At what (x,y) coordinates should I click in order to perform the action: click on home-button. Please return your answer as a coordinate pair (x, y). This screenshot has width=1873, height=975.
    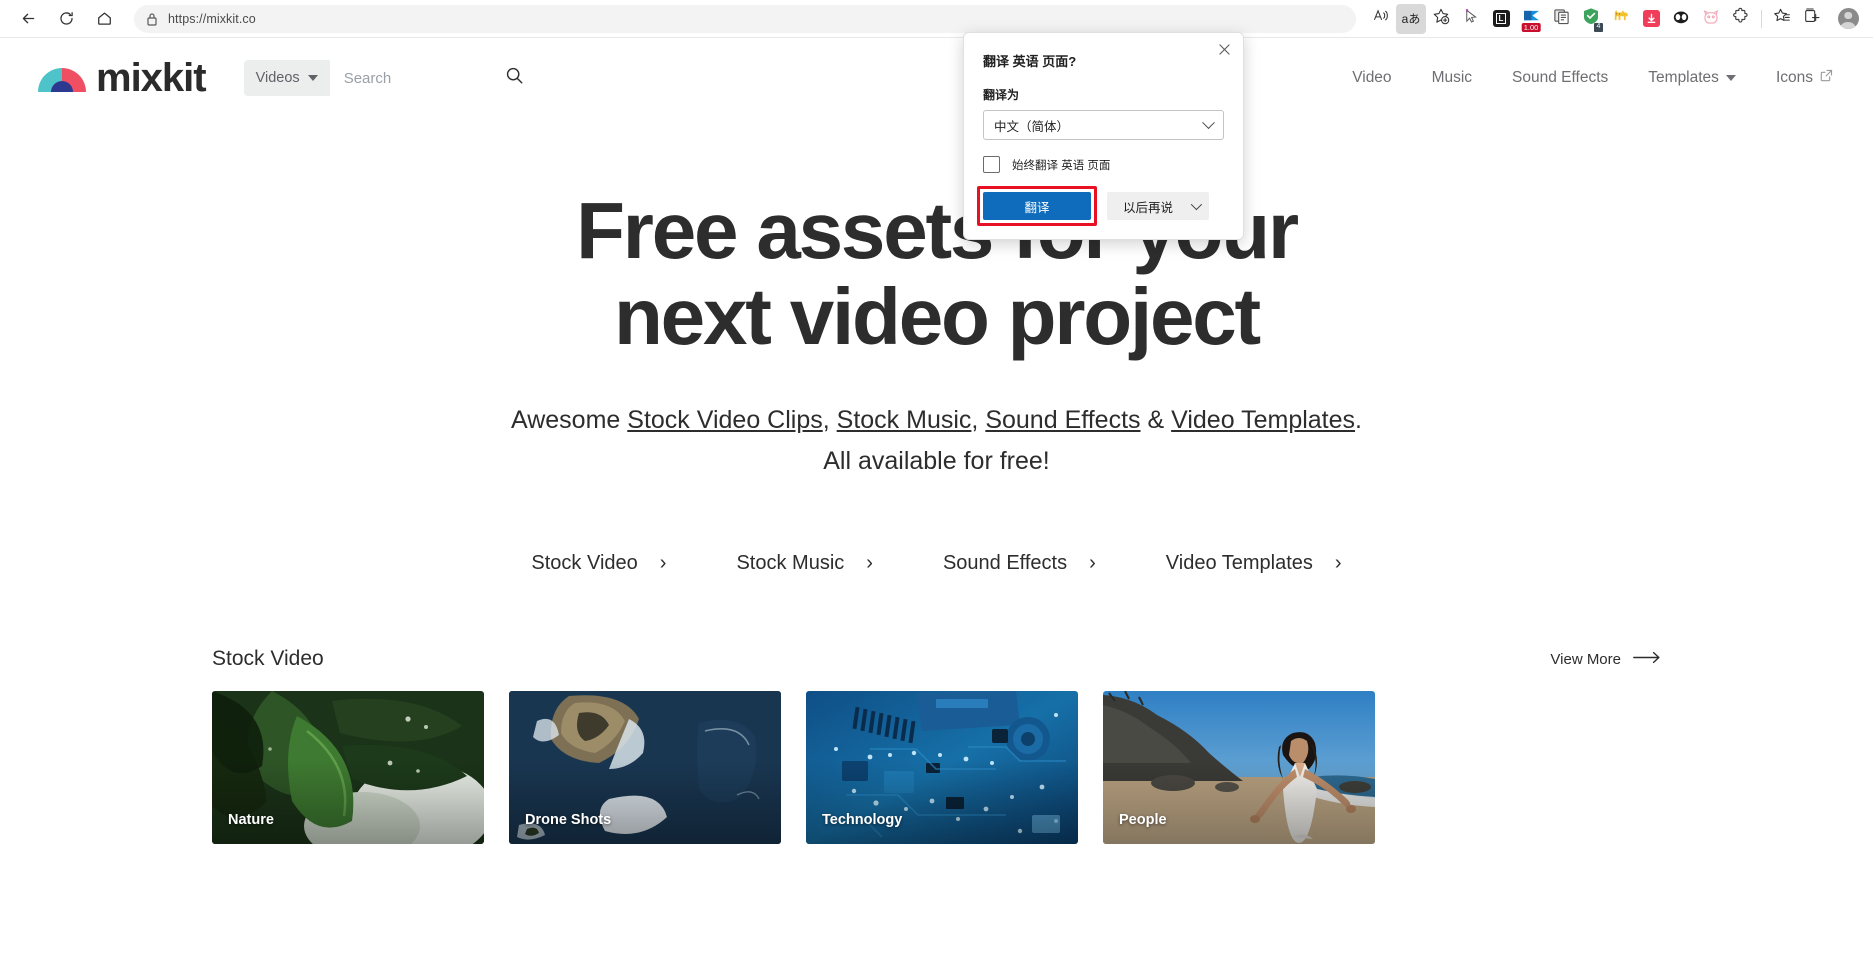
    Looking at the image, I should click on (104, 19).